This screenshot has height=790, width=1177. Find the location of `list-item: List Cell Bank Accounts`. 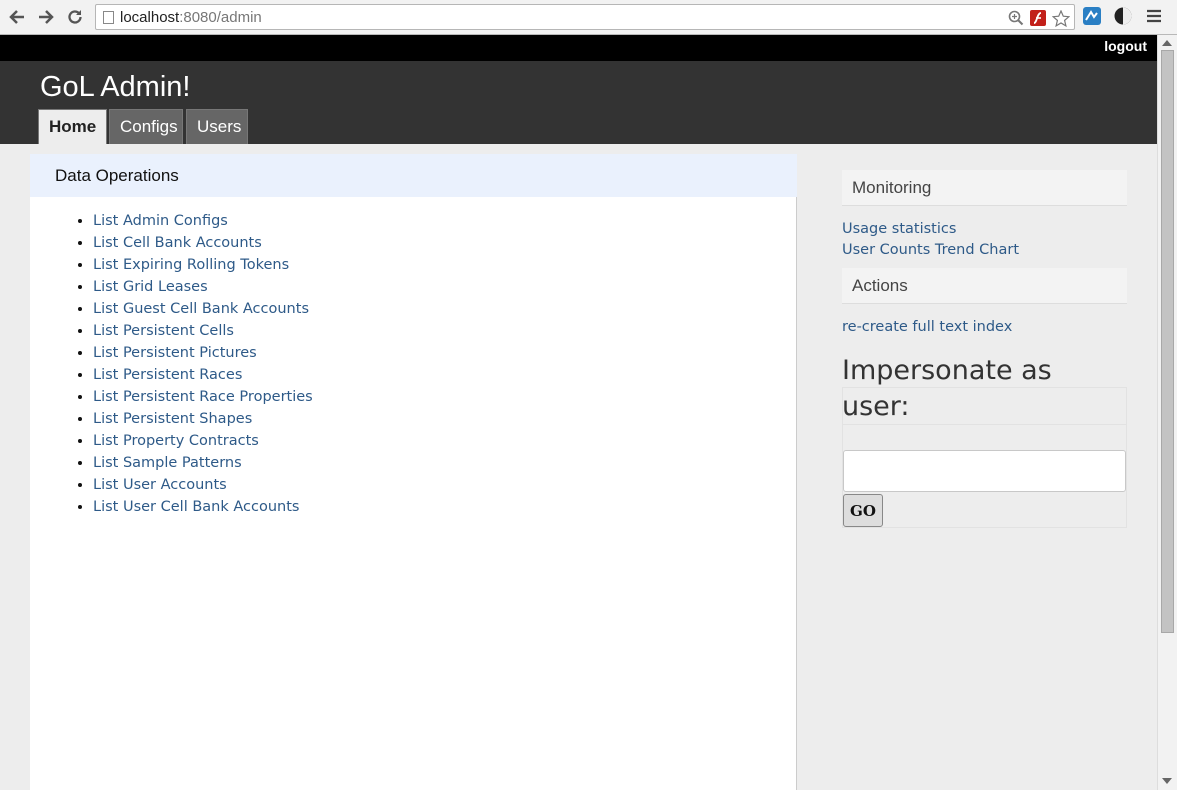

list-item: List Cell Bank Accounts is located at coordinates (203, 243).